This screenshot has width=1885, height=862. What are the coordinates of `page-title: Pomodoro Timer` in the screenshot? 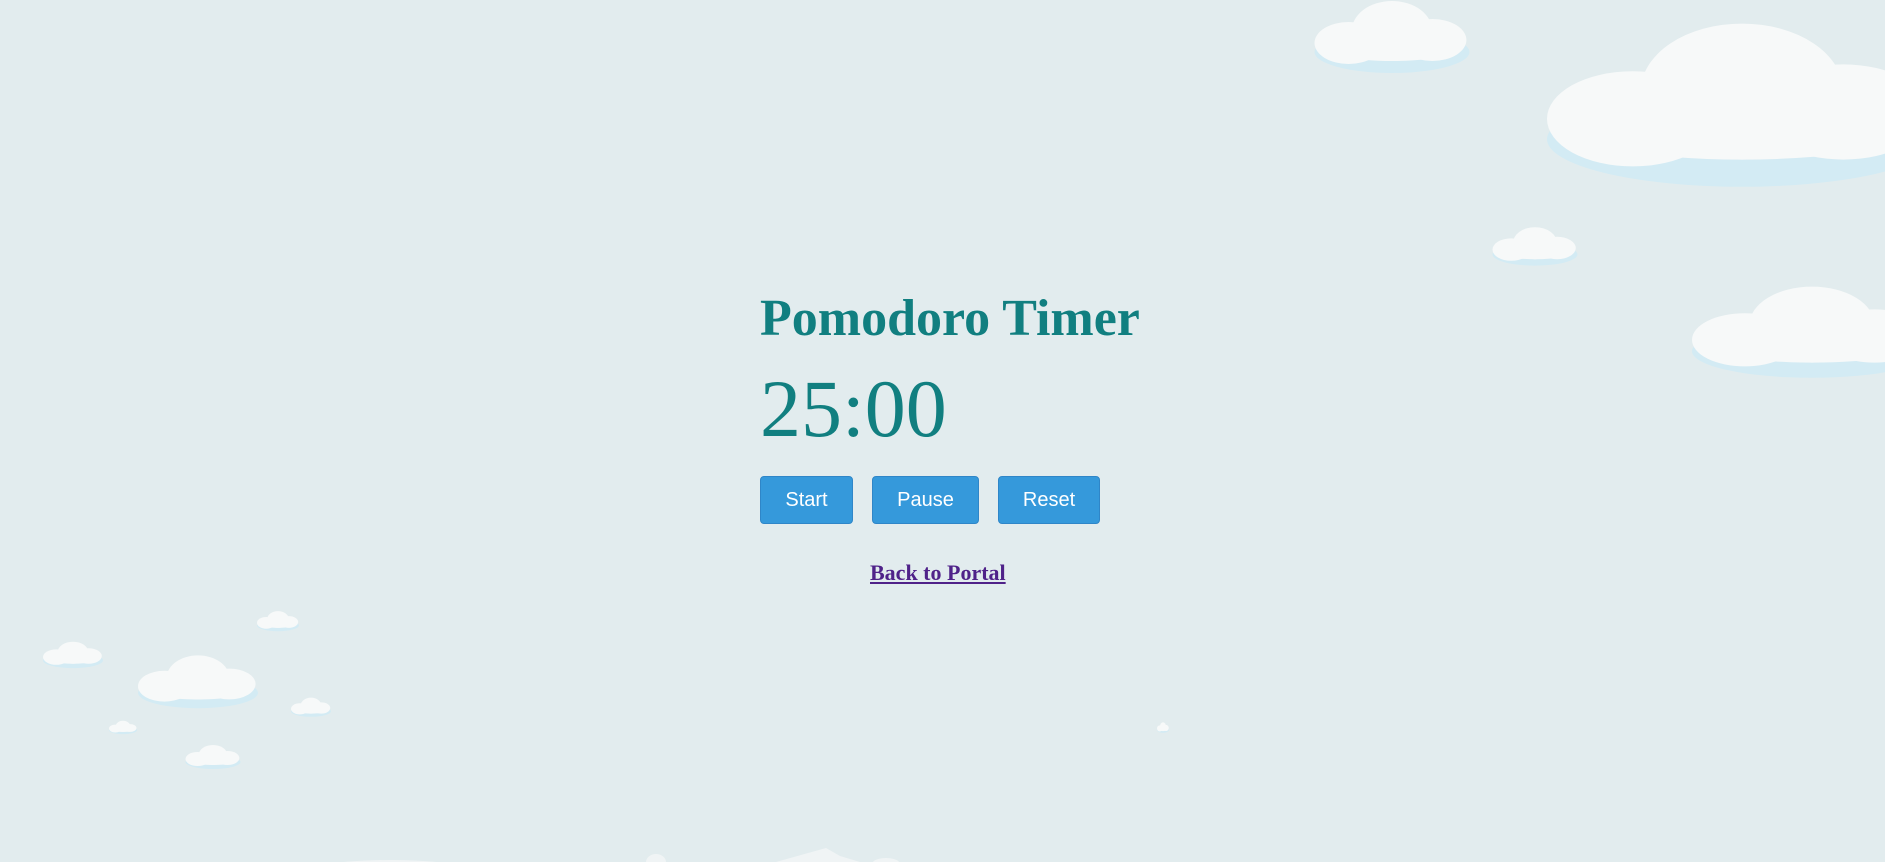 It's located at (950, 318).